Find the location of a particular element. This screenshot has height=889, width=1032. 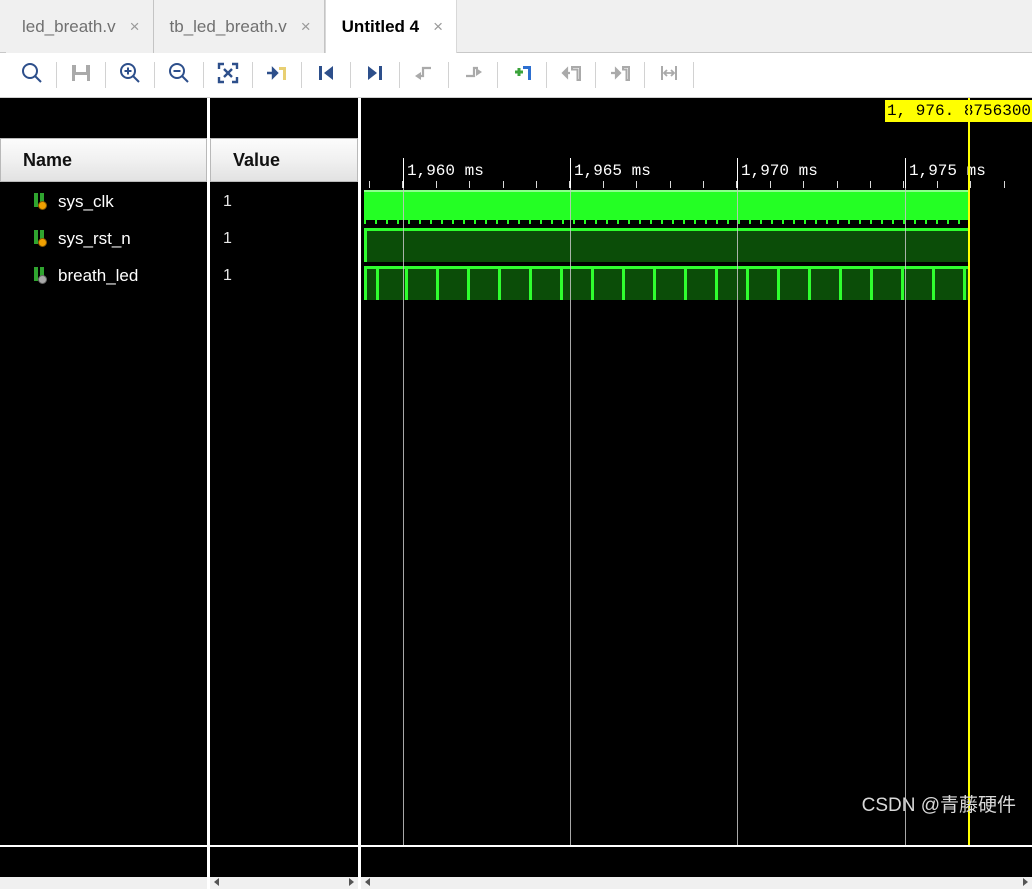

save-icon is located at coordinates (81, 75).